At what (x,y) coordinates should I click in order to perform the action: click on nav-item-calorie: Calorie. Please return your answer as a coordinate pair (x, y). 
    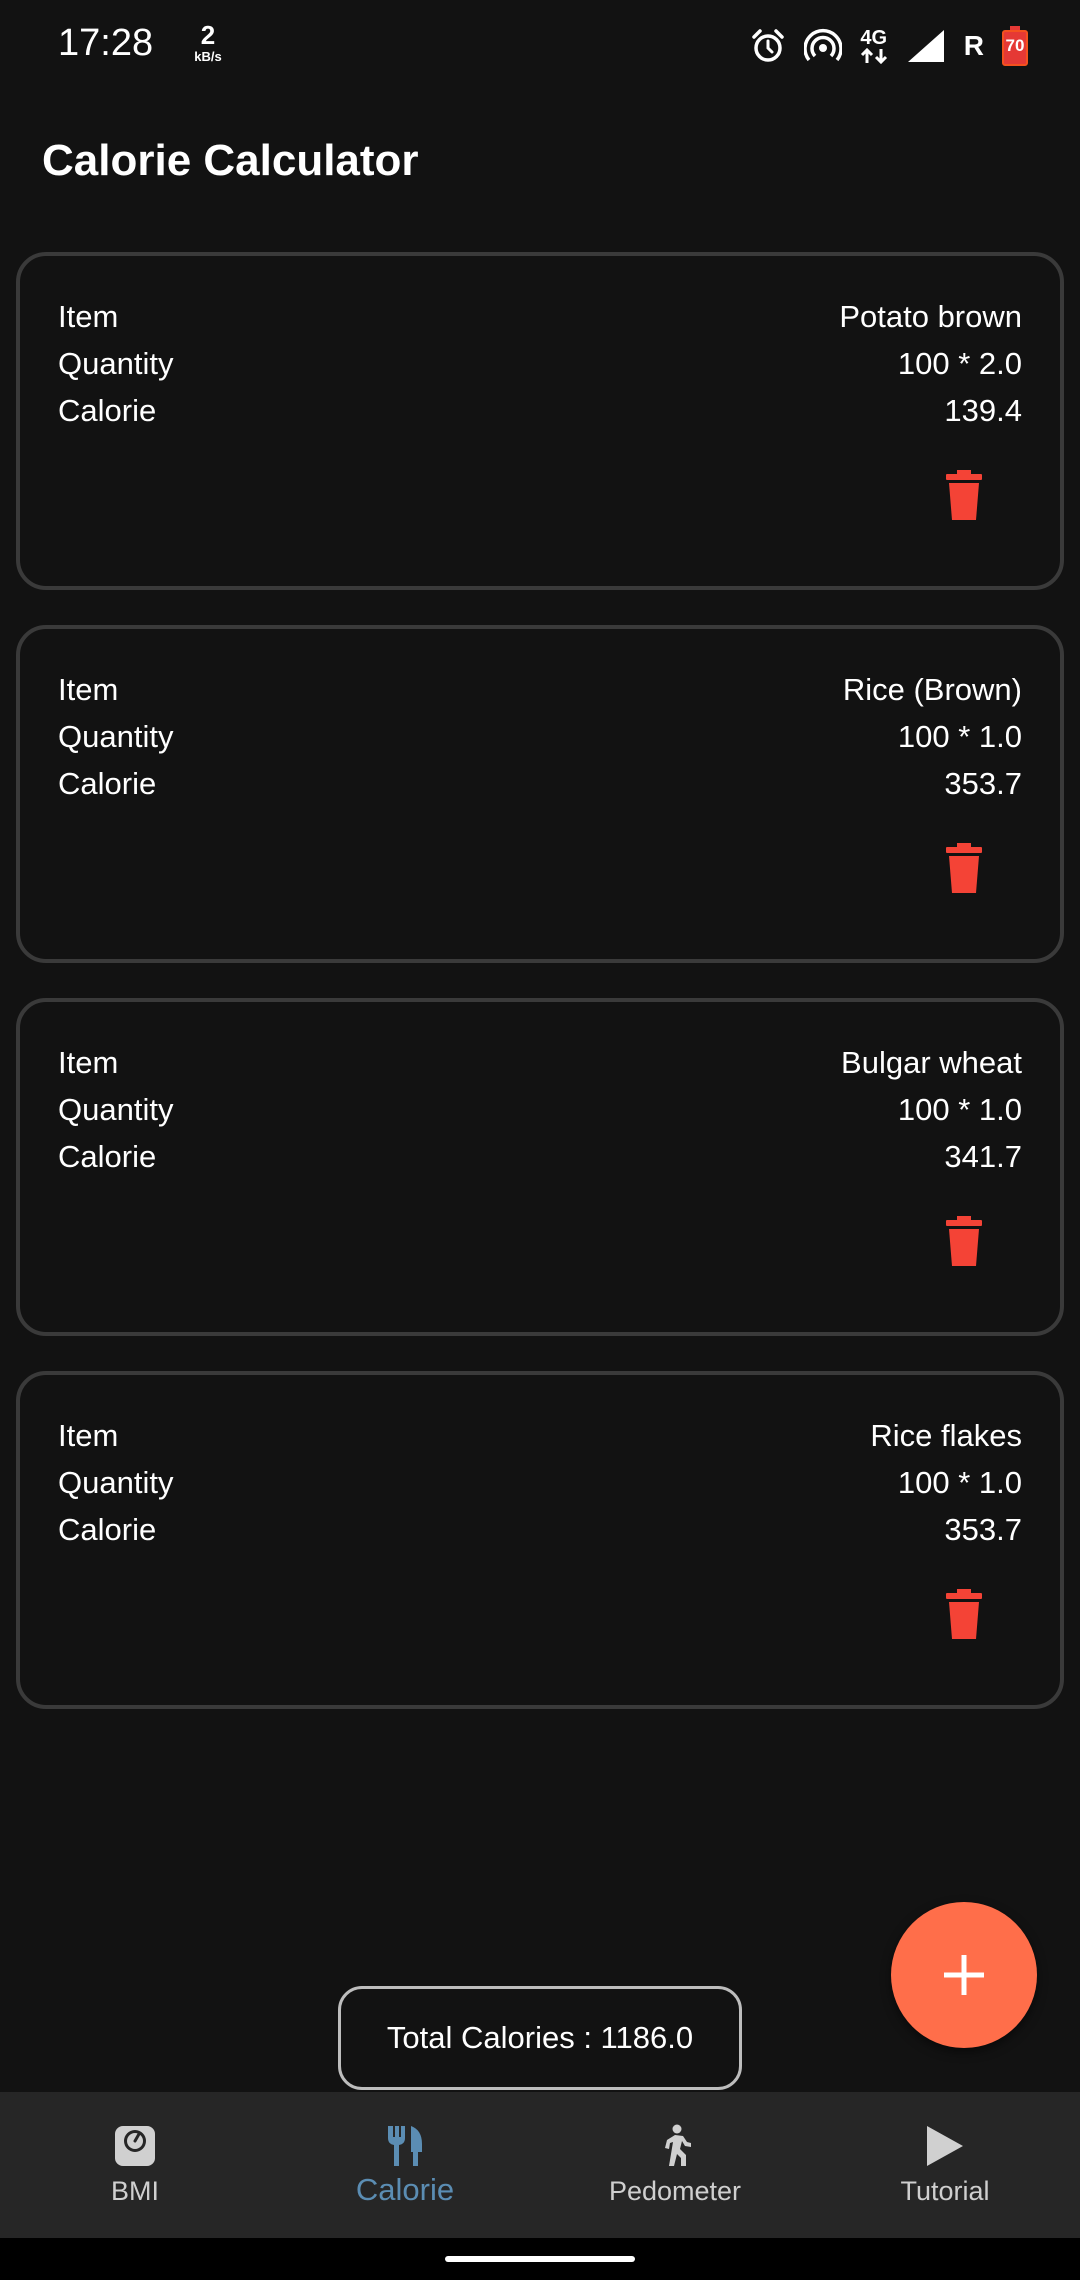
    Looking at the image, I should click on (405, 2165).